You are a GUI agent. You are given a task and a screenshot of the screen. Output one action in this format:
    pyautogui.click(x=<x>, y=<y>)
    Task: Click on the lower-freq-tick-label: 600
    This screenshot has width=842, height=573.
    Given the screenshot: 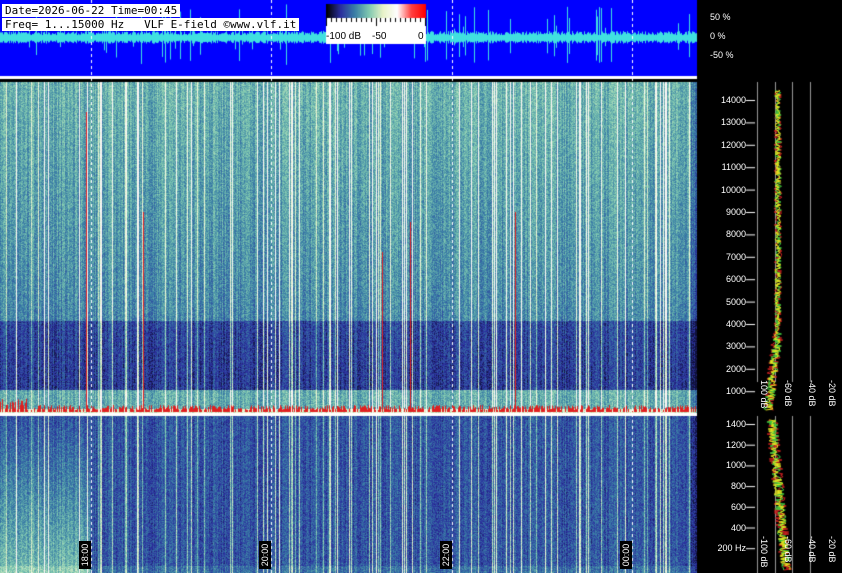 What is the action you would take?
    pyautogui.click(x=738, y=506)
    